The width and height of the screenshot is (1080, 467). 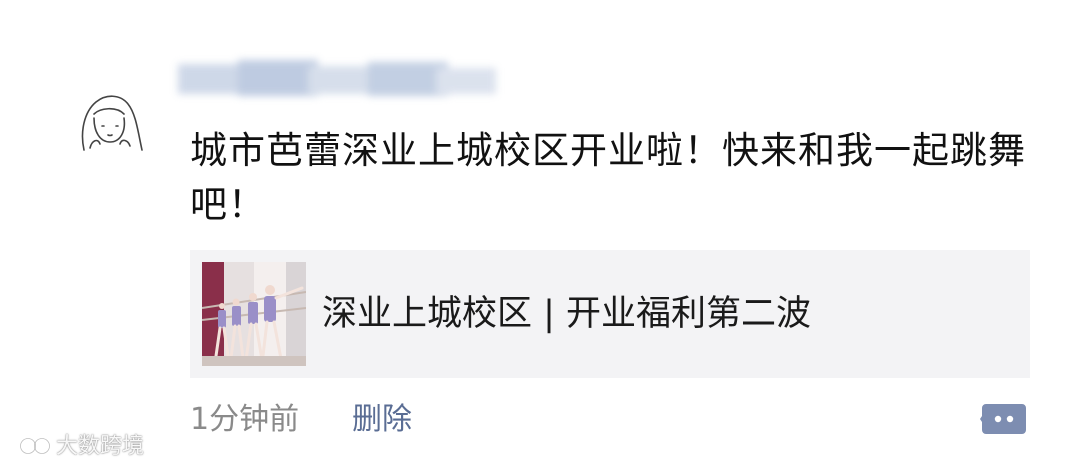 I want to click on post-timestamp: 1分钟前, so click(x=245, y=419).